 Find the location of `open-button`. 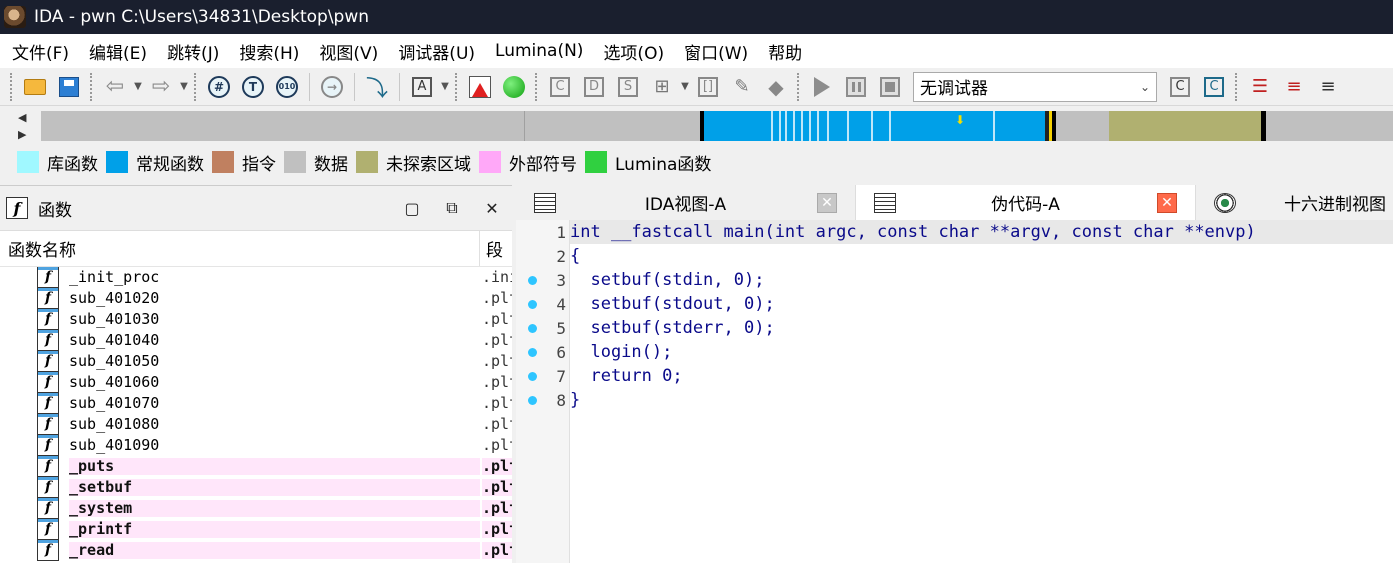

open-button is located at coordinates (35, 87).